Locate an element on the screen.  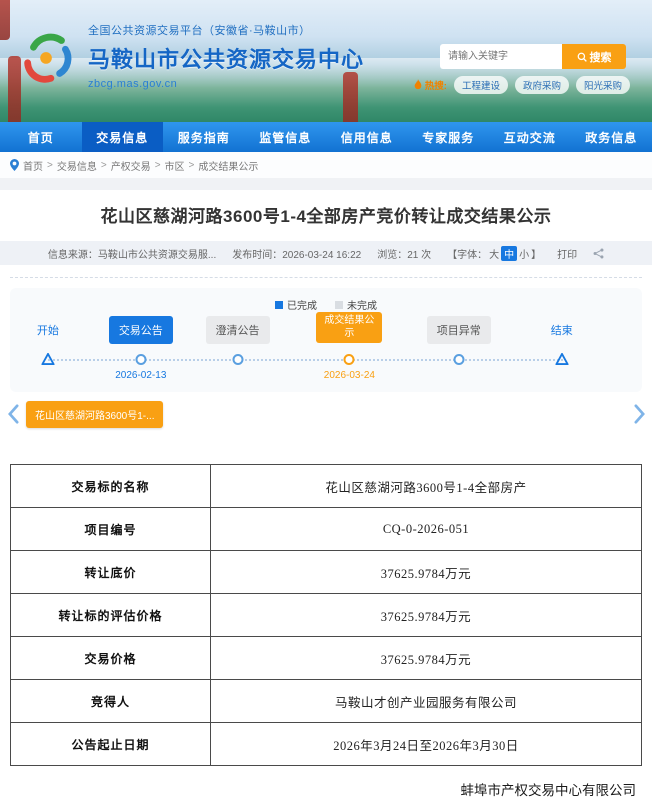
row-label: 公告起止日期 is located at coordinates (110, 744).